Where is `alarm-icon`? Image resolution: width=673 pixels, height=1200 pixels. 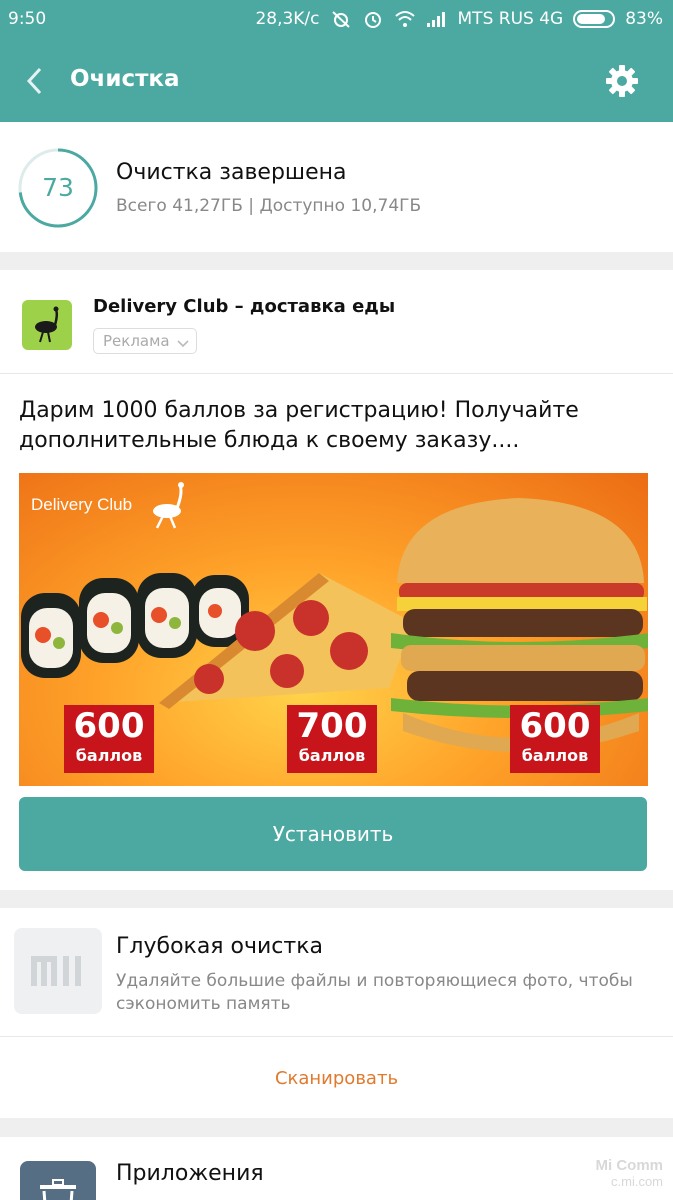
alarm-icon is located at coordinates (373, 19).